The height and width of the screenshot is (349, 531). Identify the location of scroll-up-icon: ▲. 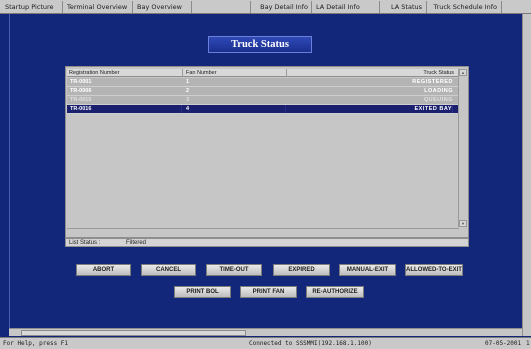
(463, 72).